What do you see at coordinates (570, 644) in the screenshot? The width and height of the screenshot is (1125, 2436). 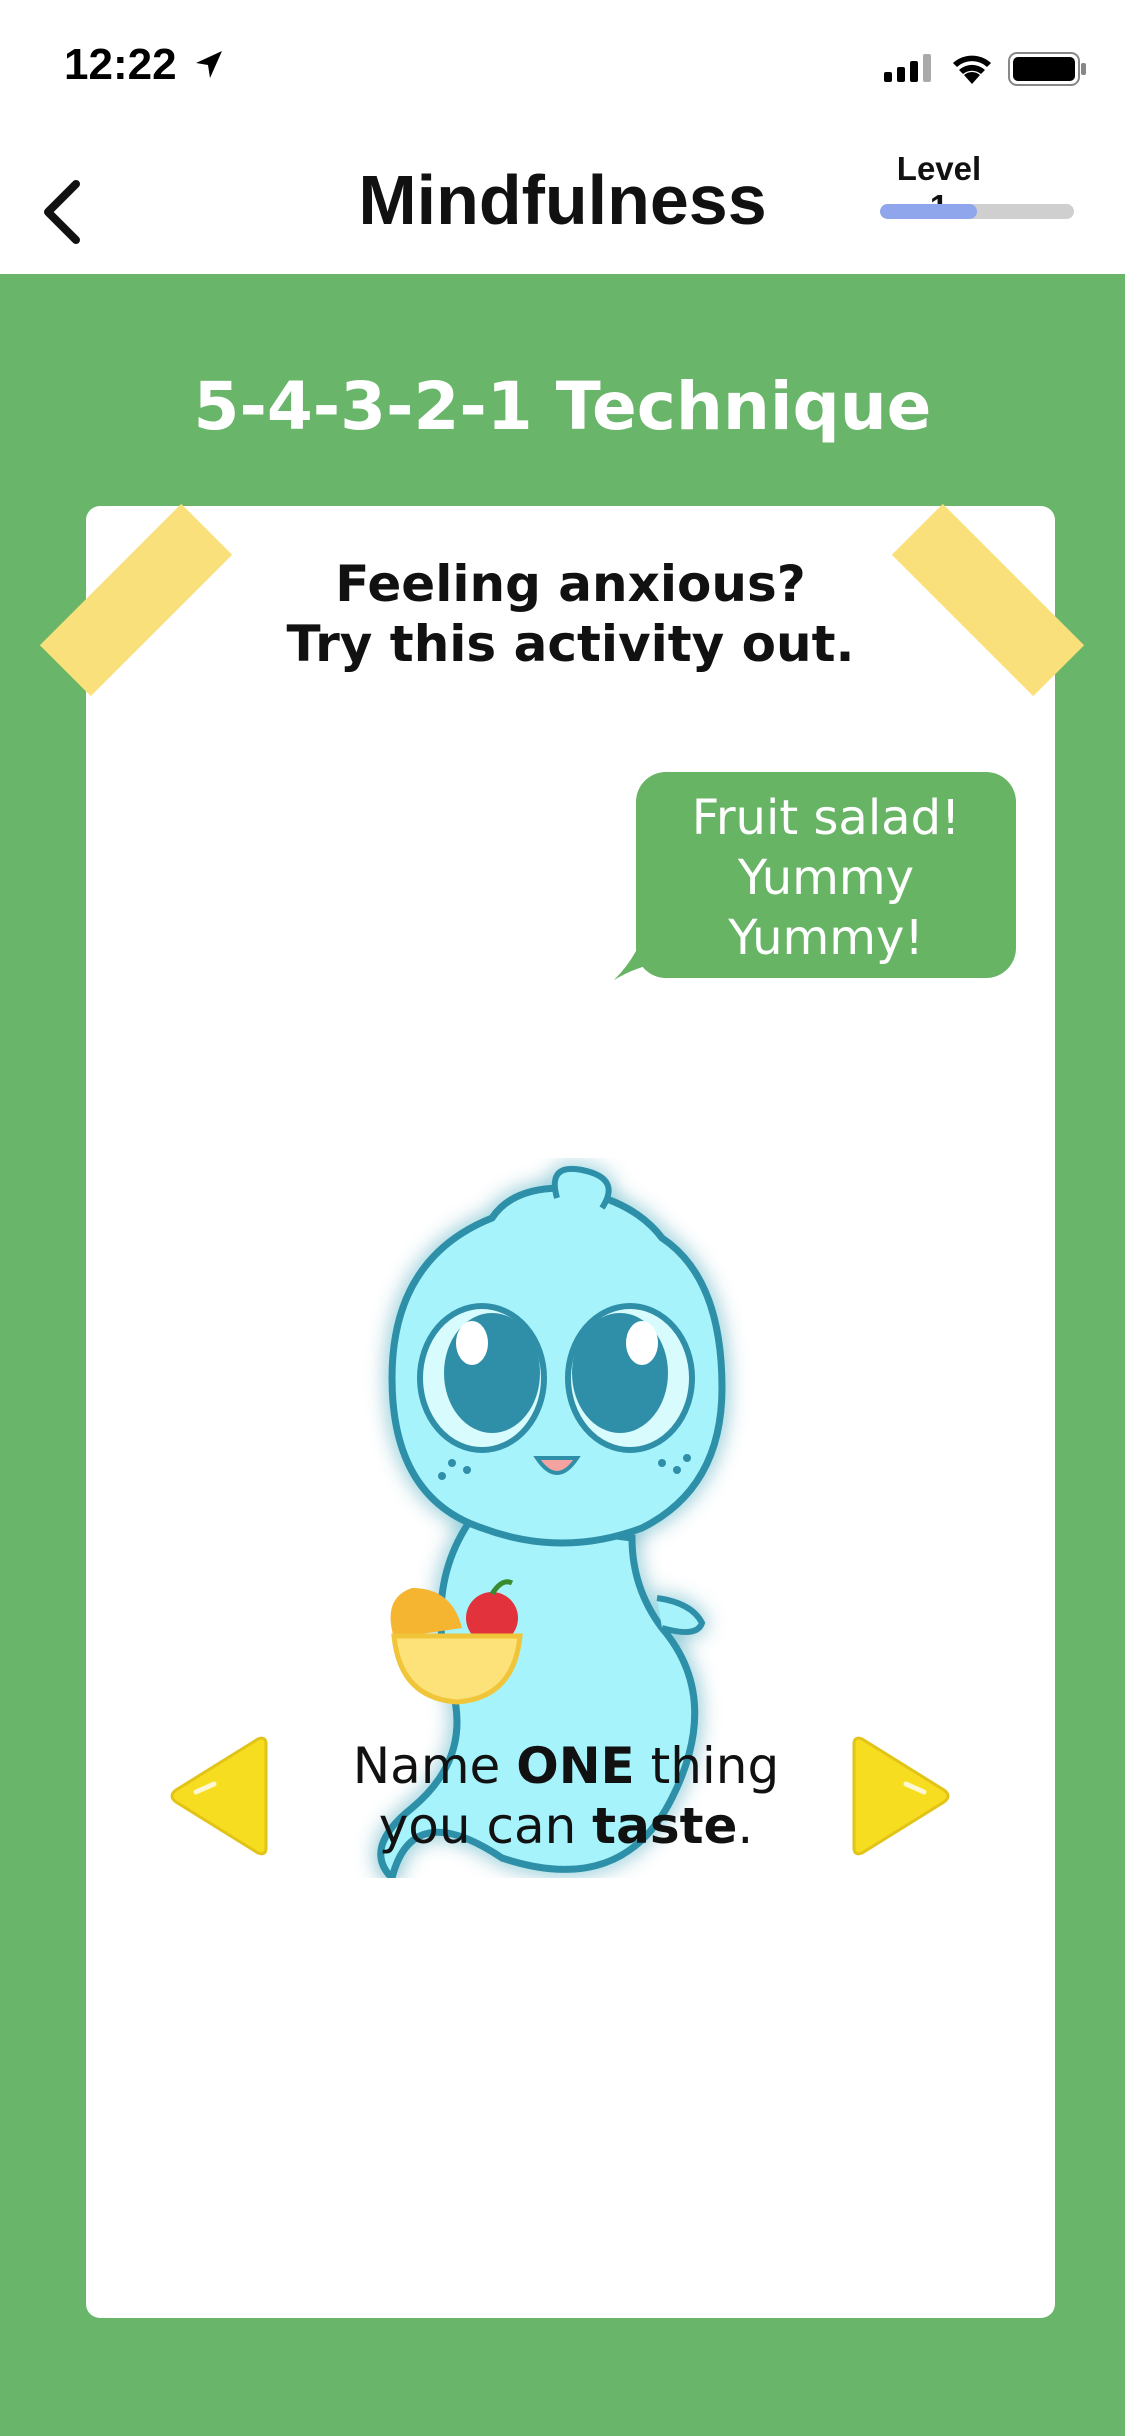 I see `headline-line-2: Try this activity out.` at bounding box center [570, 644].